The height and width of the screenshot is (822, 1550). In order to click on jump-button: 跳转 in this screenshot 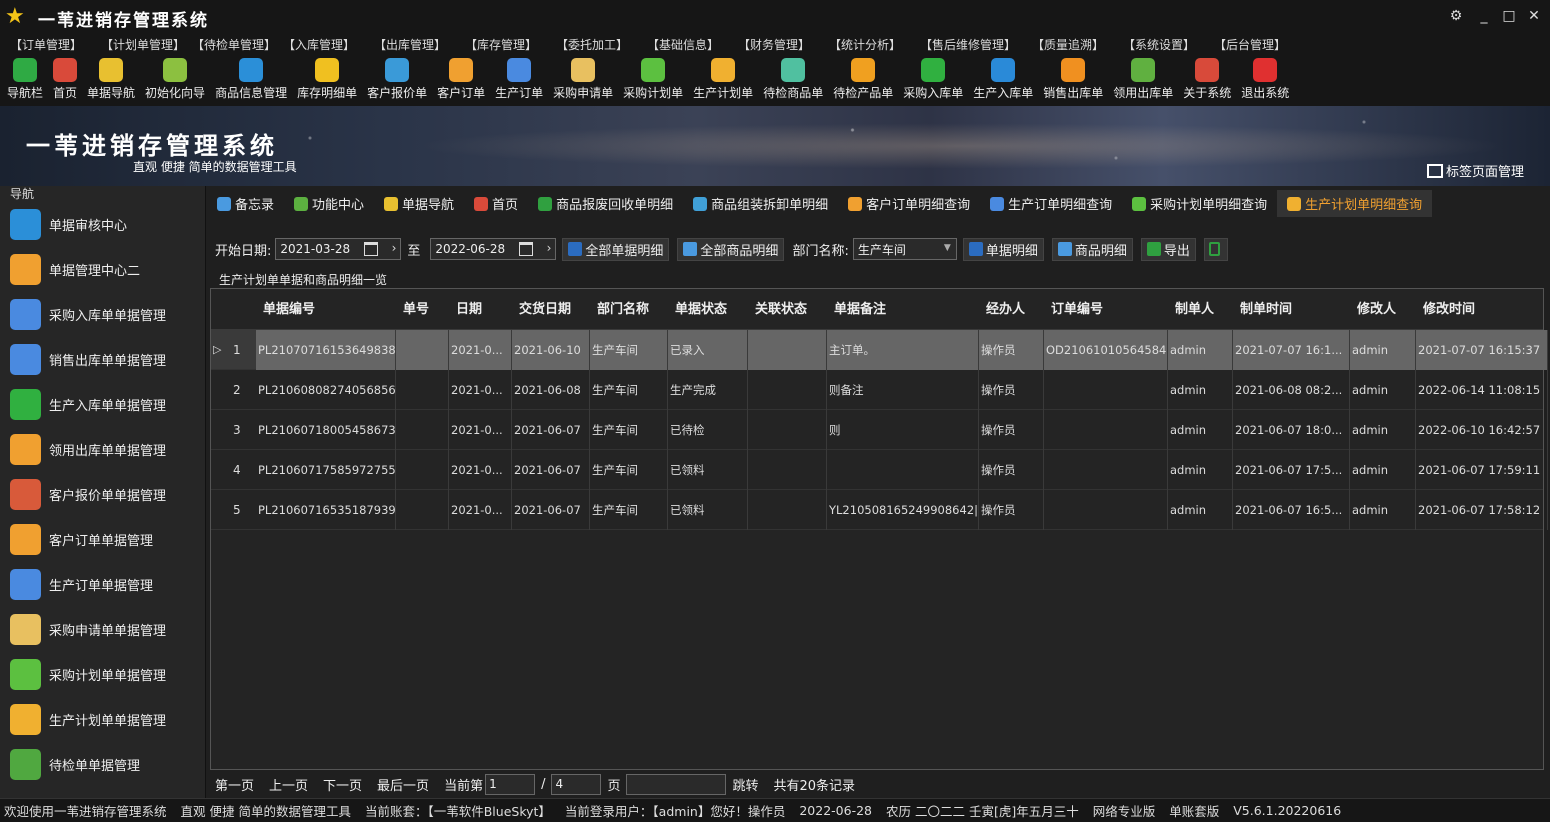, I will do `click(745, 784)`.